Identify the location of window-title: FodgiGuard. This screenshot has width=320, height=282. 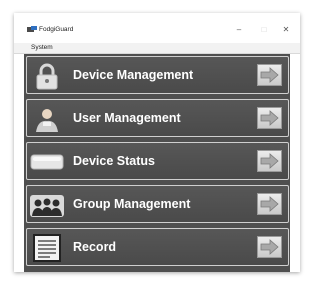
(56, 29).